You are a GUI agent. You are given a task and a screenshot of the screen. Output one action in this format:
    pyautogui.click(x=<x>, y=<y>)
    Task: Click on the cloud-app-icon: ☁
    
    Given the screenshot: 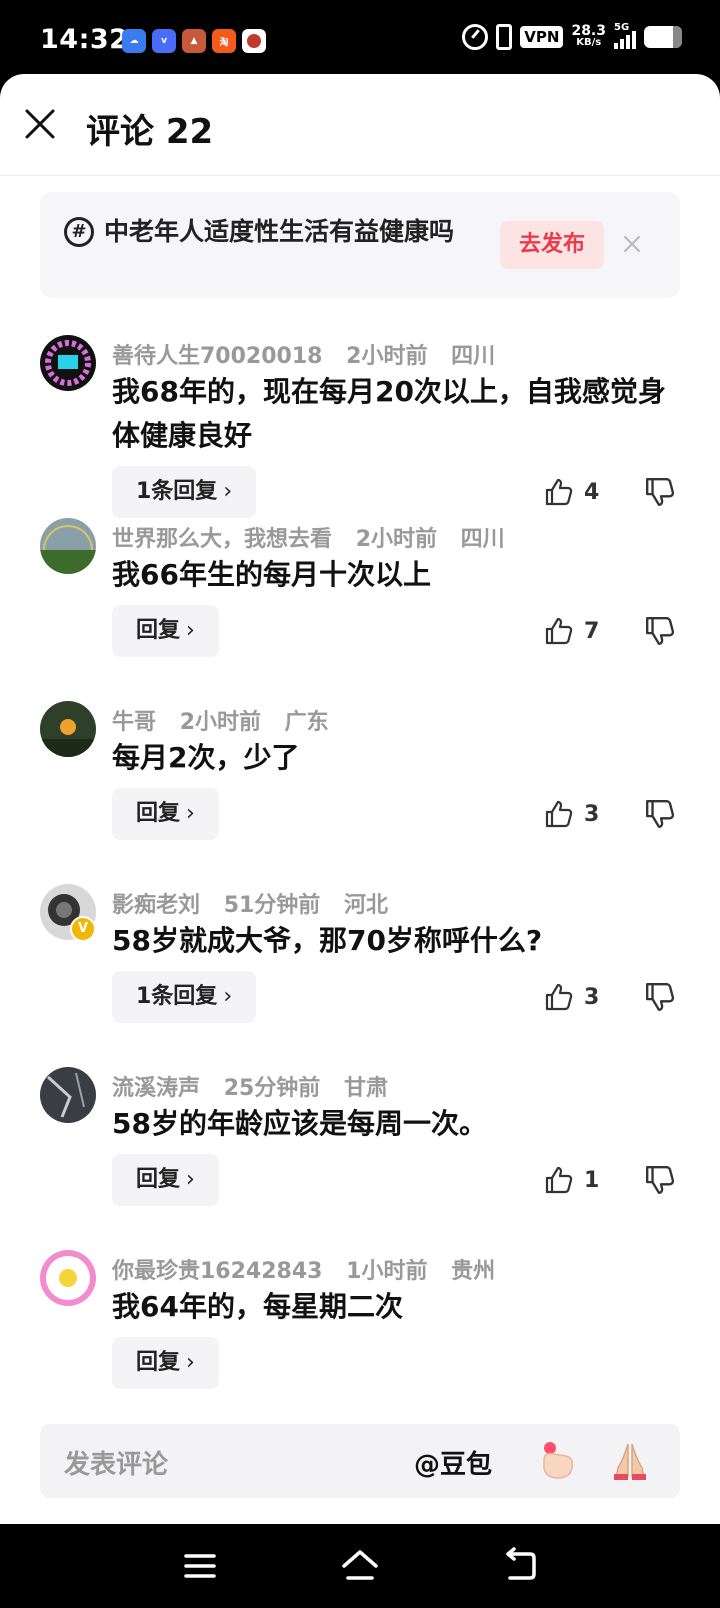 What is the action you would take?
    pyautogui.click(x=134, y=41)
    